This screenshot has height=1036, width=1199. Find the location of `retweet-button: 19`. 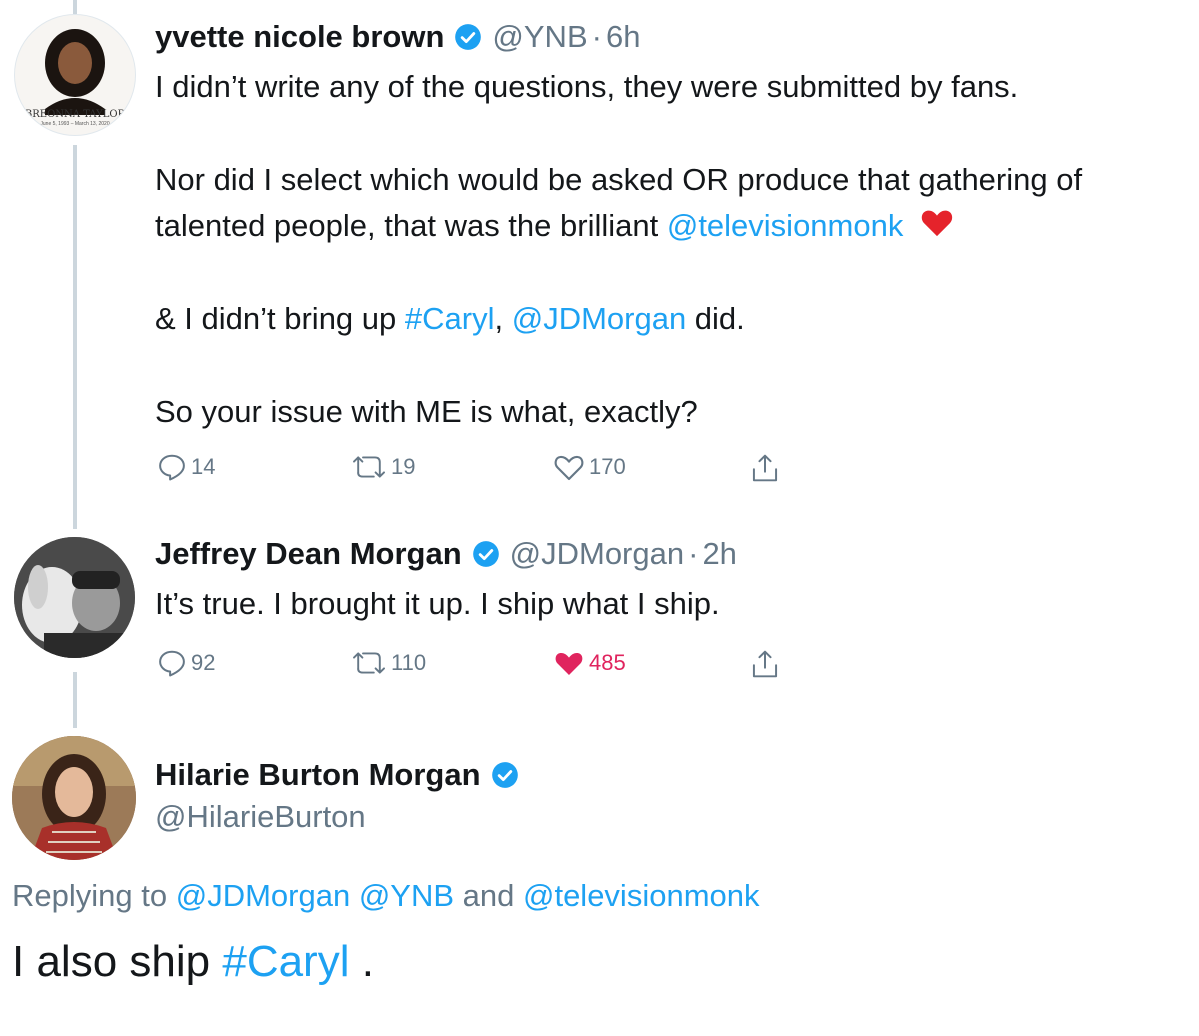

retweet-button: 19 is located at coordinates (383, 467).